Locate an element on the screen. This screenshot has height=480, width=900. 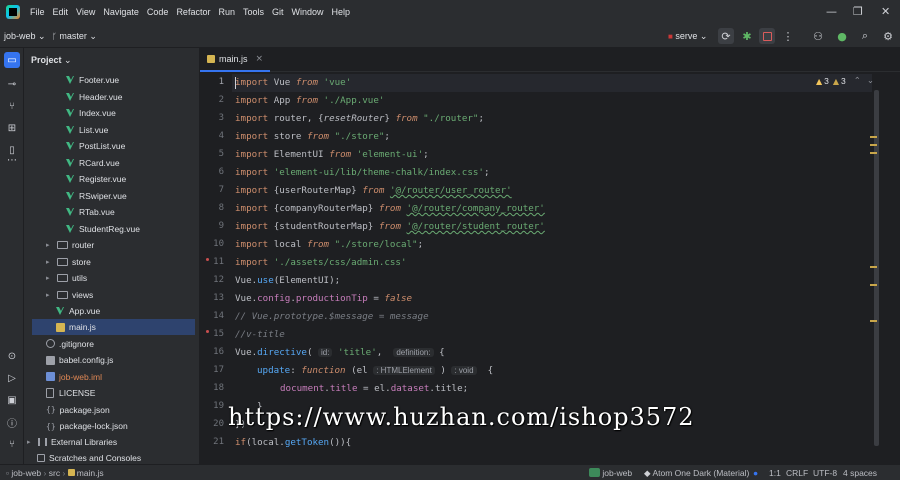
tree-item-label: views is located at coordinates (83, 294).